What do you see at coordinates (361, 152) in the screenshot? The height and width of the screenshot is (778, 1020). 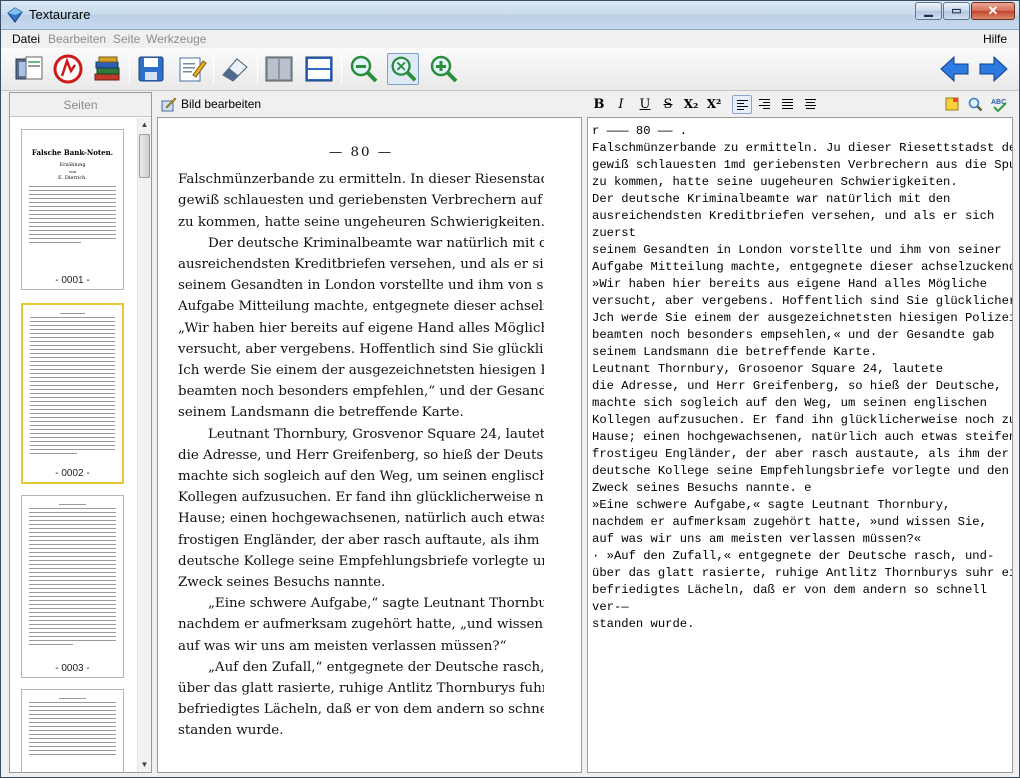 I see `scanned-page-number: — 80 —` at bounding box center [361, 152].